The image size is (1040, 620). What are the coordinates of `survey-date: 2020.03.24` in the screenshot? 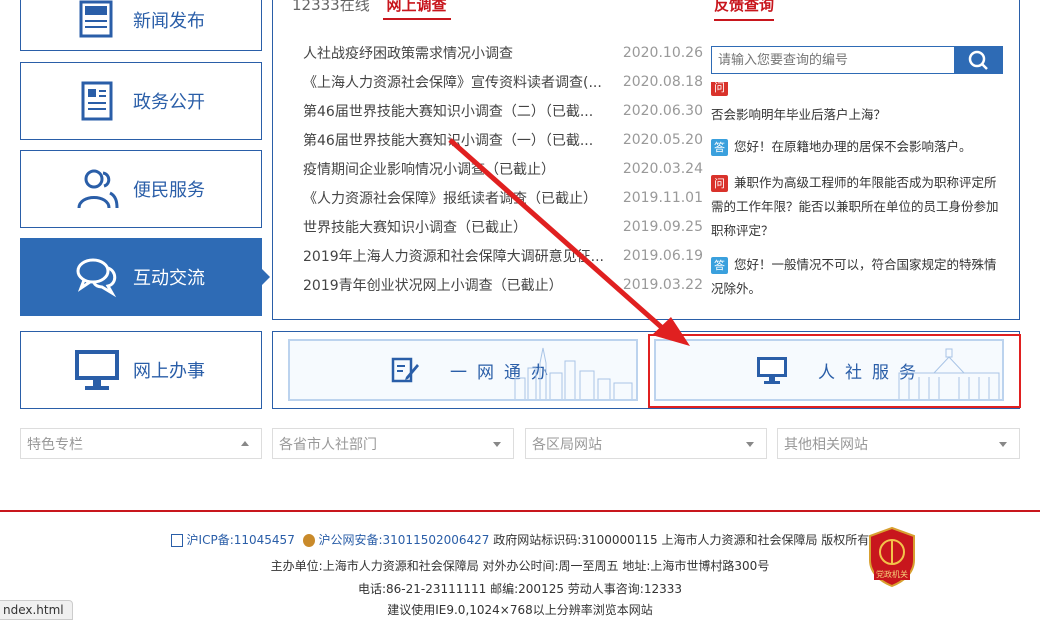 It's located at (662, 168).